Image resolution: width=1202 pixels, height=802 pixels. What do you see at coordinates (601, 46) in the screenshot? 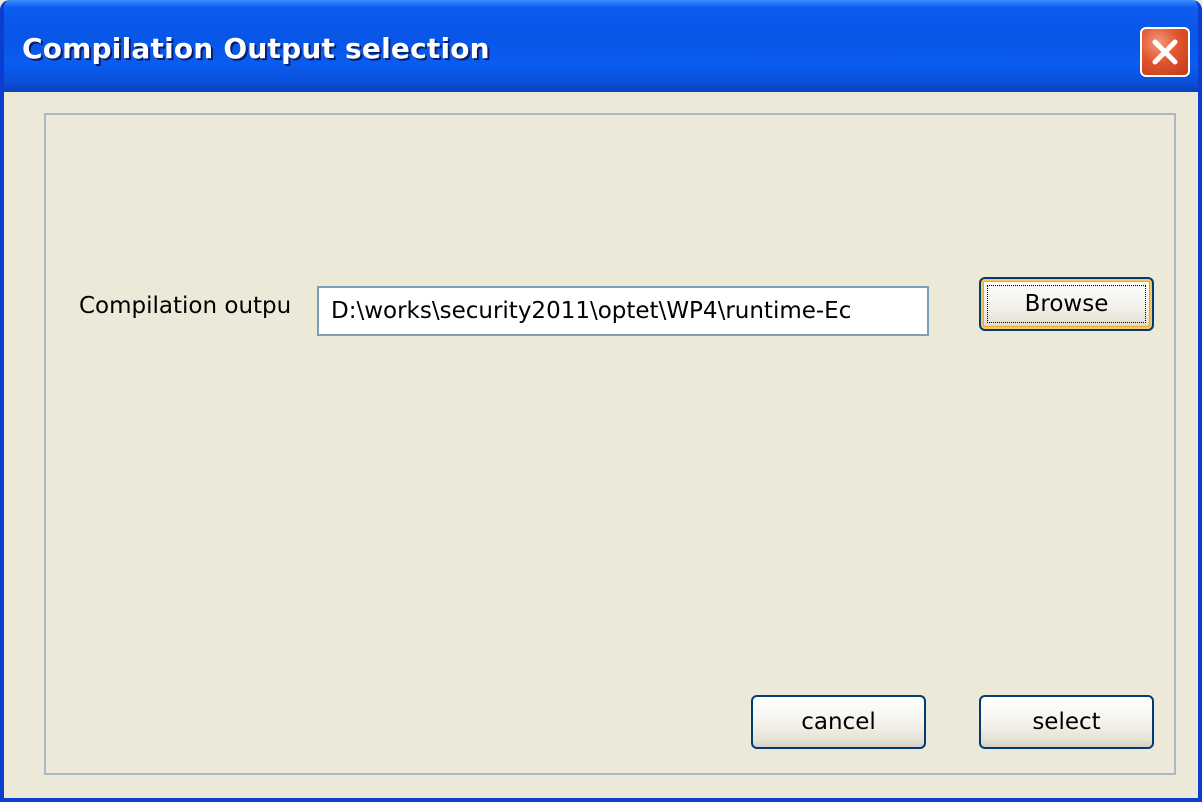
I see `title-bar: Compilation Output selection` at bounding box center [601, 46].